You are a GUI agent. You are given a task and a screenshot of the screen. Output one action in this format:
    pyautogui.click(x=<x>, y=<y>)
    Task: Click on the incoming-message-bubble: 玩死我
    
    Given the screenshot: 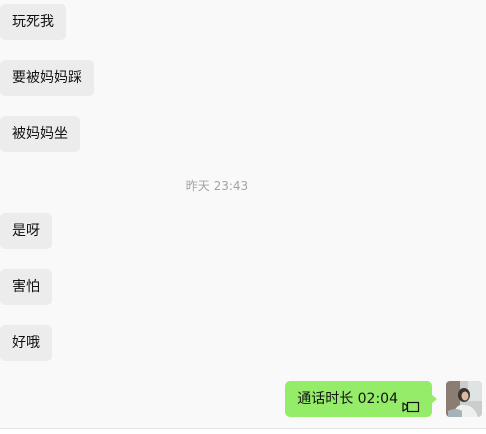 What is the action you would take?
    pyautogui.click(x=33, y=22)
    